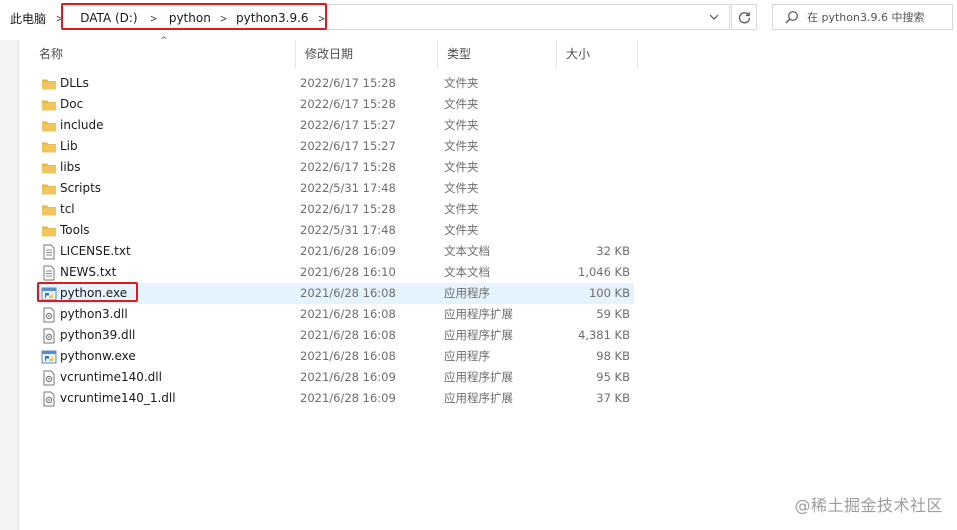 This screenshot has height=530, width=957. Describe the element at coordinates (868, 505) in the screenshot. I see `watermark: @稀土掘金技术社区` at that location.